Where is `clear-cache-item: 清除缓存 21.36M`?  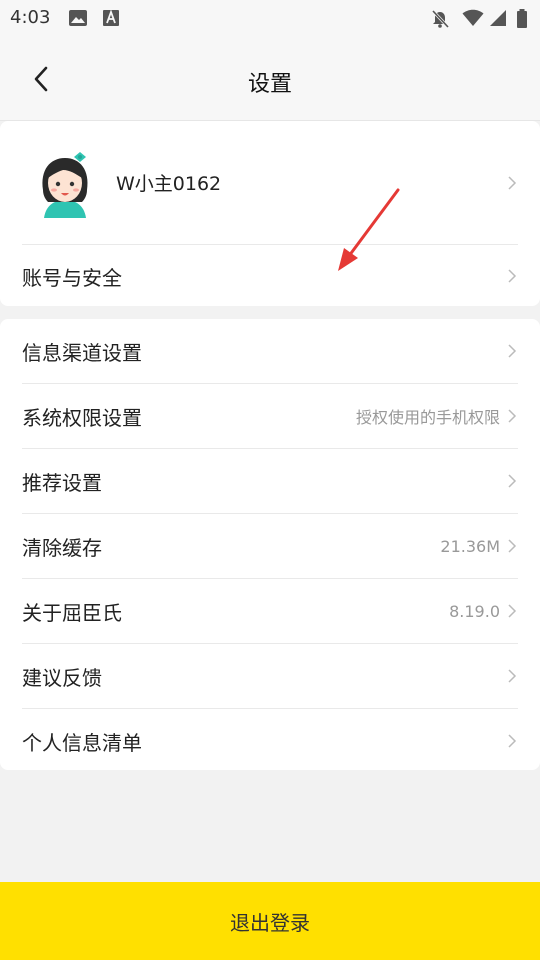 clear-cache-item: 清除缓存 21.36M is located at coordinates (270, 546).